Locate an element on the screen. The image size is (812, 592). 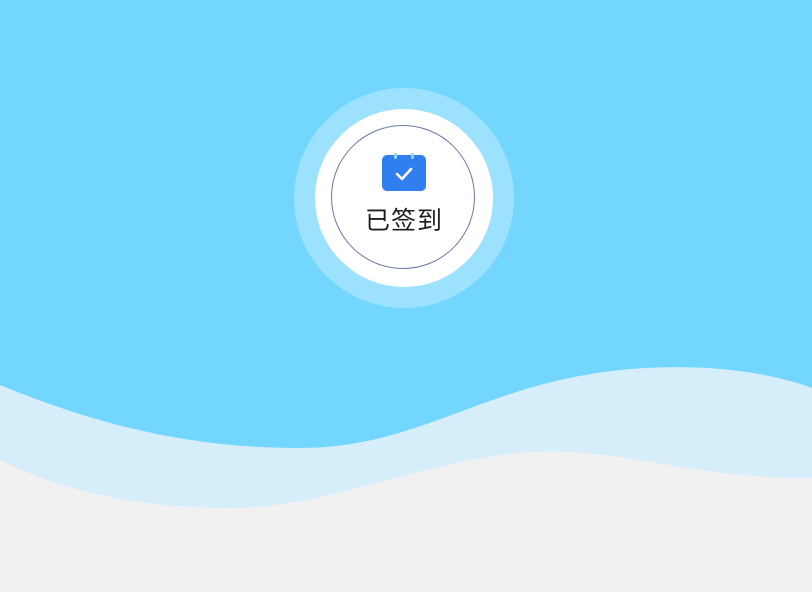
checkin-ring is located at coordinates (403, 197).